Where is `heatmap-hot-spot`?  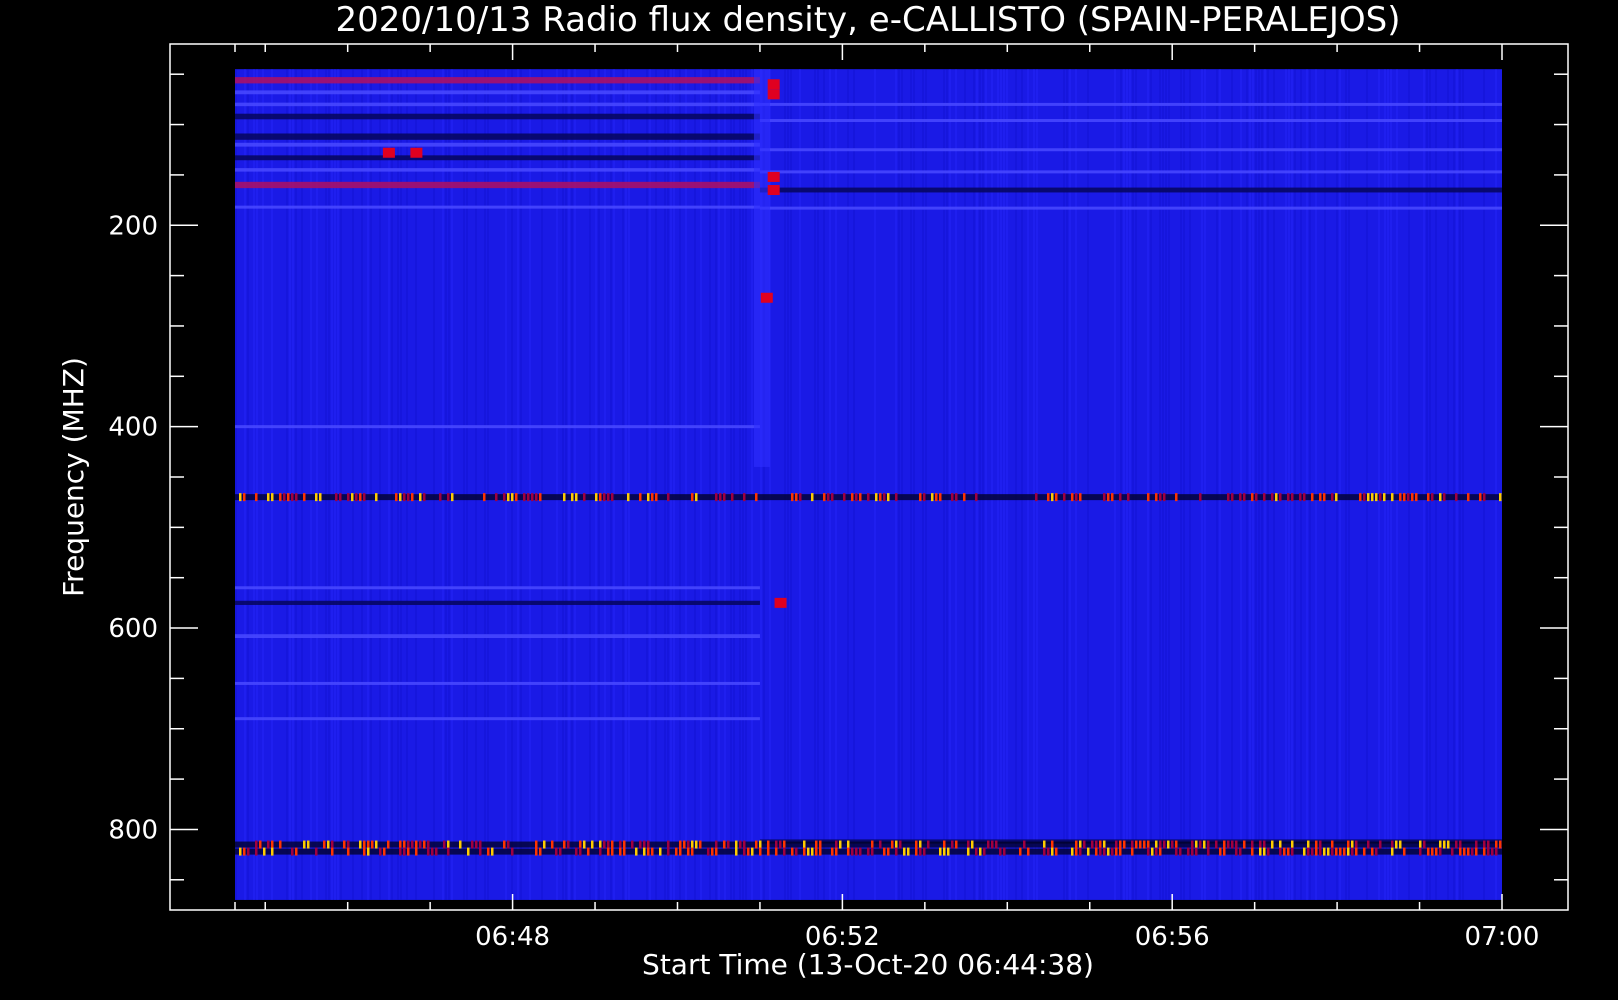
heatmap-hot-spot is located at coordinates (773, 84).